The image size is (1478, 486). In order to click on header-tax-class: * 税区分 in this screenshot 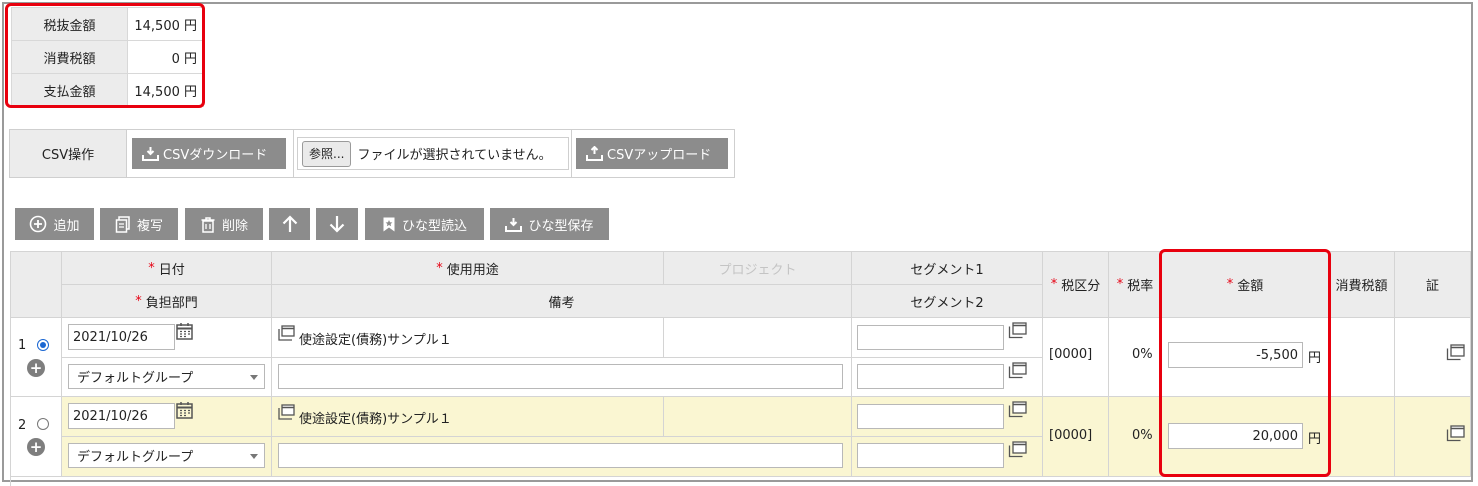, I will do `click(1076, 285)`.